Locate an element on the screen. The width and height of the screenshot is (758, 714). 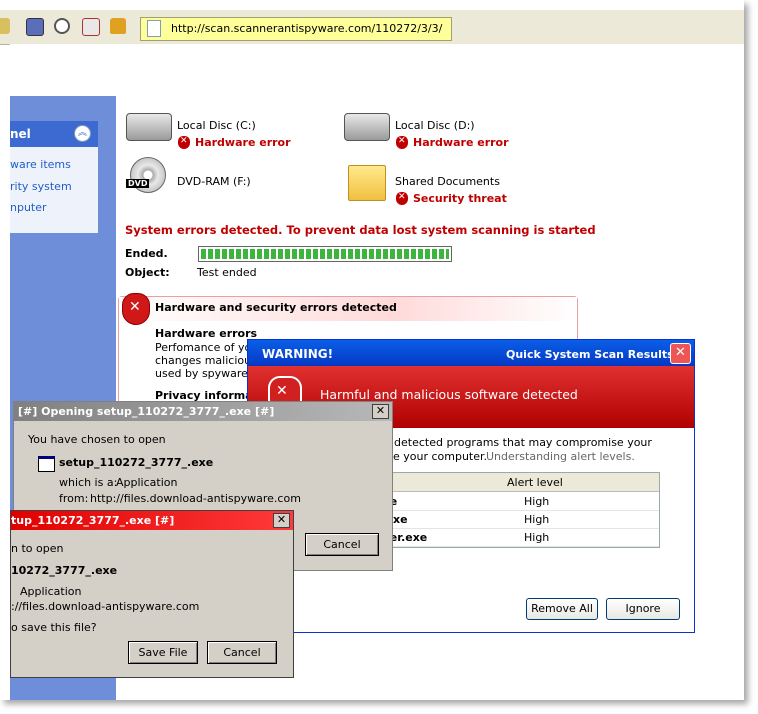
file-source: ://files.download-antispyware.com is located at coordinates (105, 606).